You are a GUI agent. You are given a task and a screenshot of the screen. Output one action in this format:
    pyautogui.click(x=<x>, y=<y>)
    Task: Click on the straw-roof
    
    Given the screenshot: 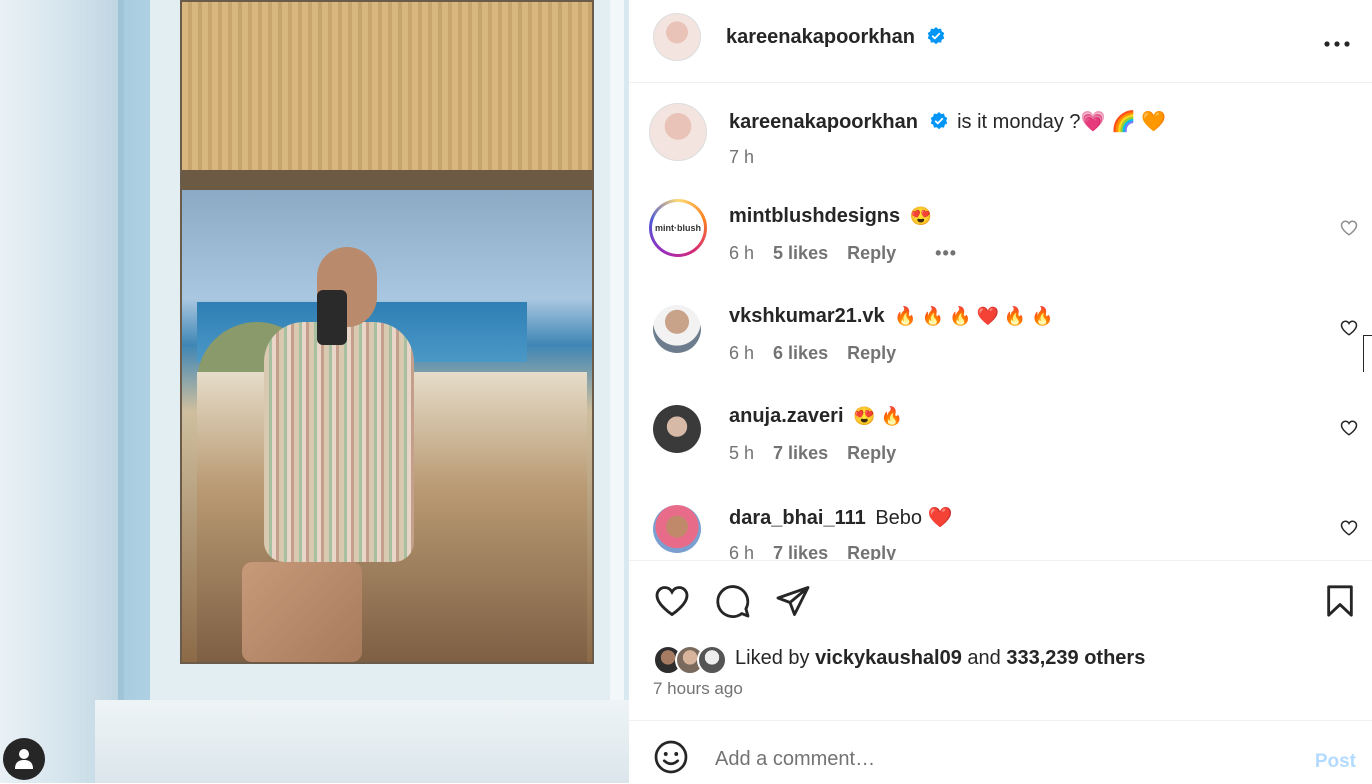 What is the action you would take?
    pyautogui.click(x=387, y=94)
    